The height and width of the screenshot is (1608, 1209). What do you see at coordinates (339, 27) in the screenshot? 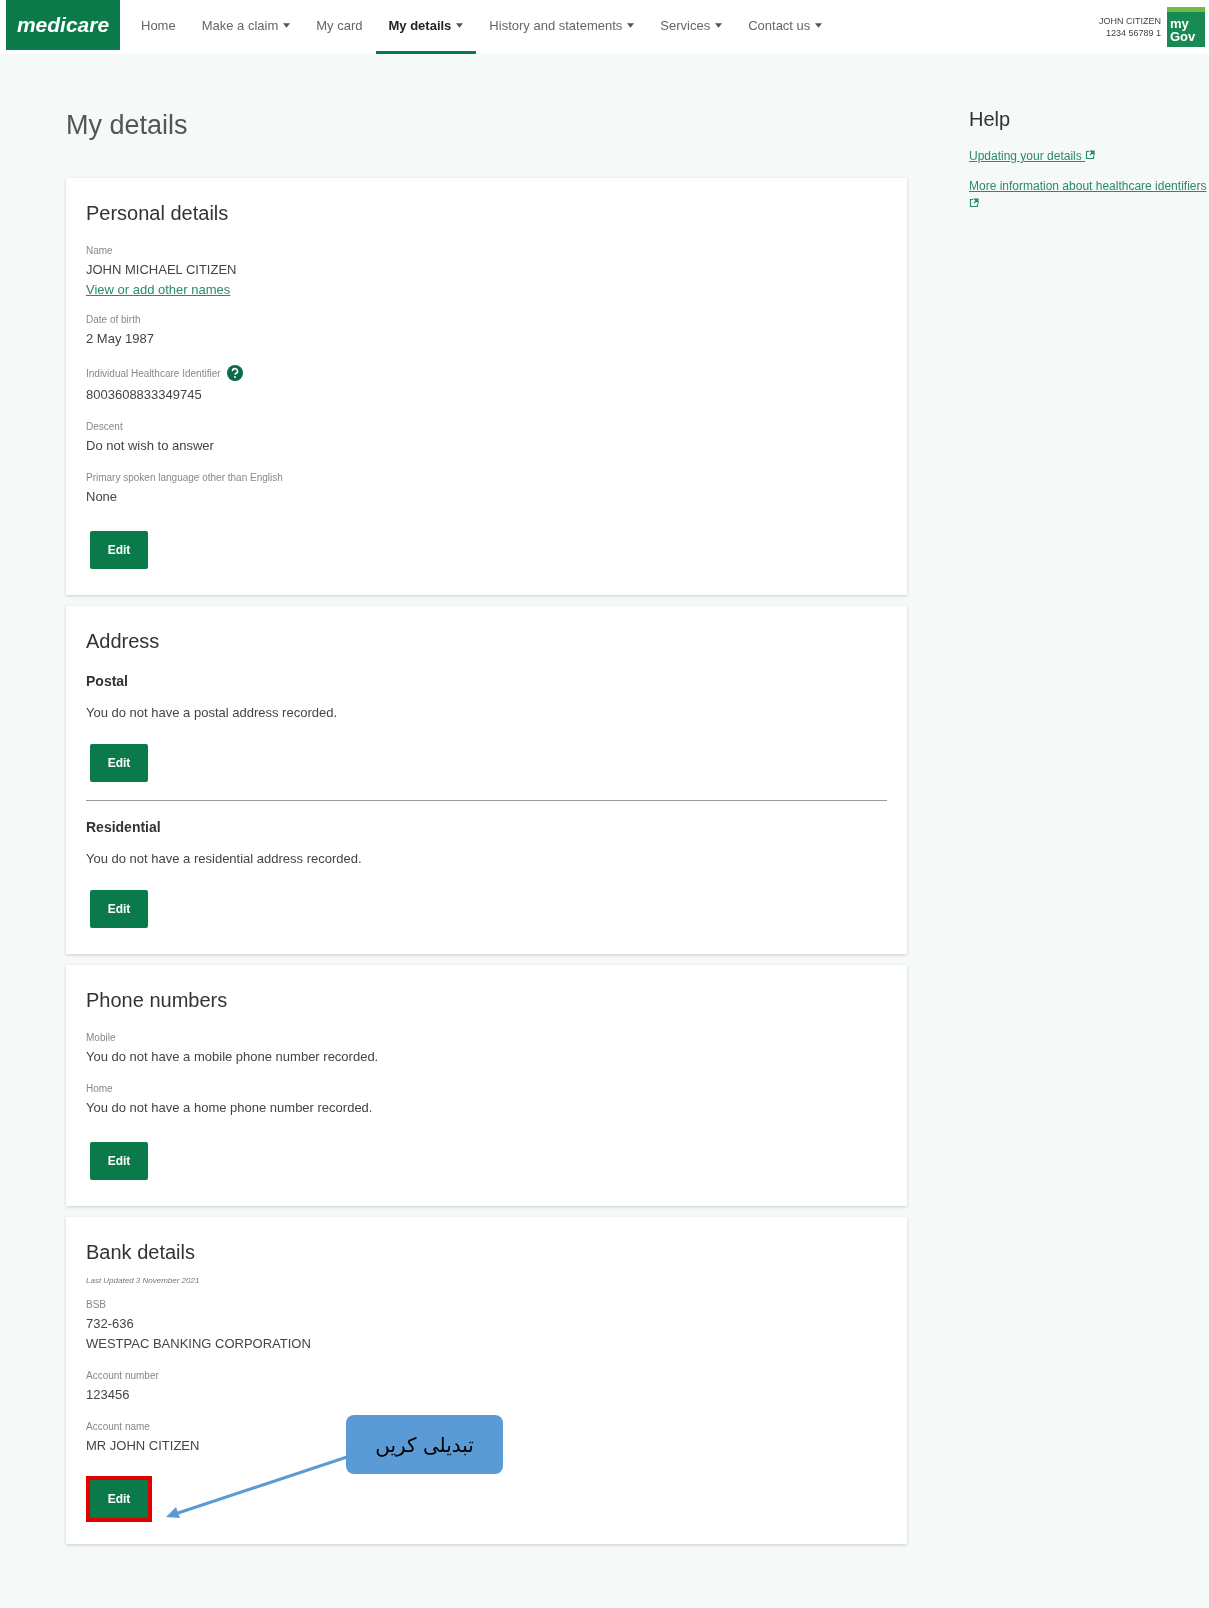
I see `nav-link: My card` at bounding box center [339, 27].